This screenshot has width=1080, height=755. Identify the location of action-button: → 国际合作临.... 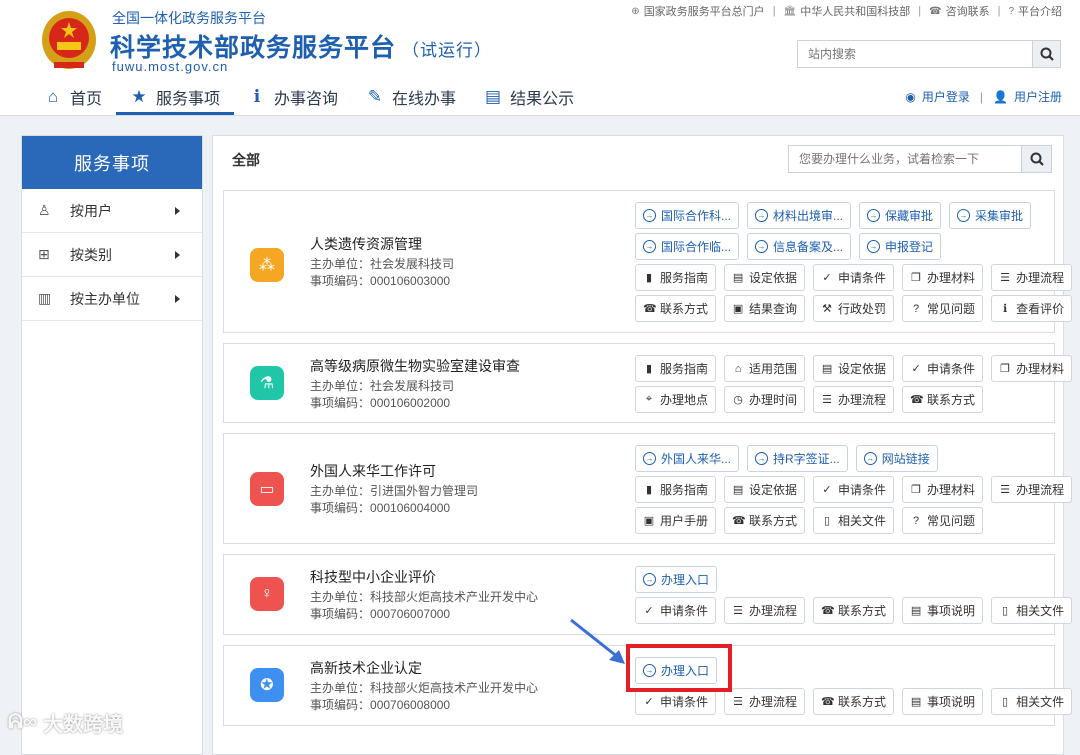
(687, 246).